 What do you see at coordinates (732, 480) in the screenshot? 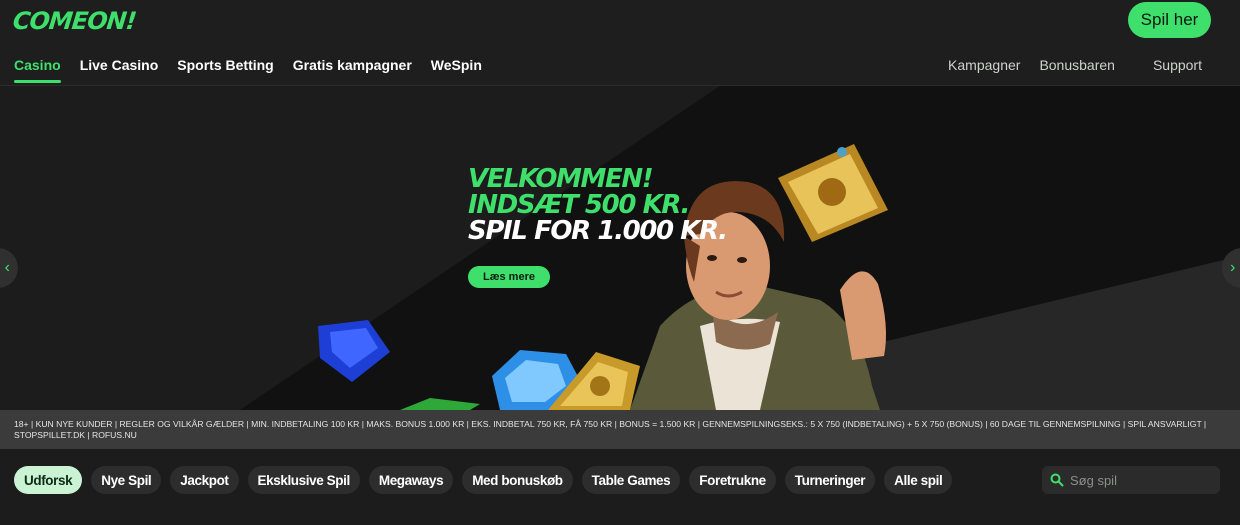
I see `chip-favorites: Foretrukne` at bounding box center [732, 480].